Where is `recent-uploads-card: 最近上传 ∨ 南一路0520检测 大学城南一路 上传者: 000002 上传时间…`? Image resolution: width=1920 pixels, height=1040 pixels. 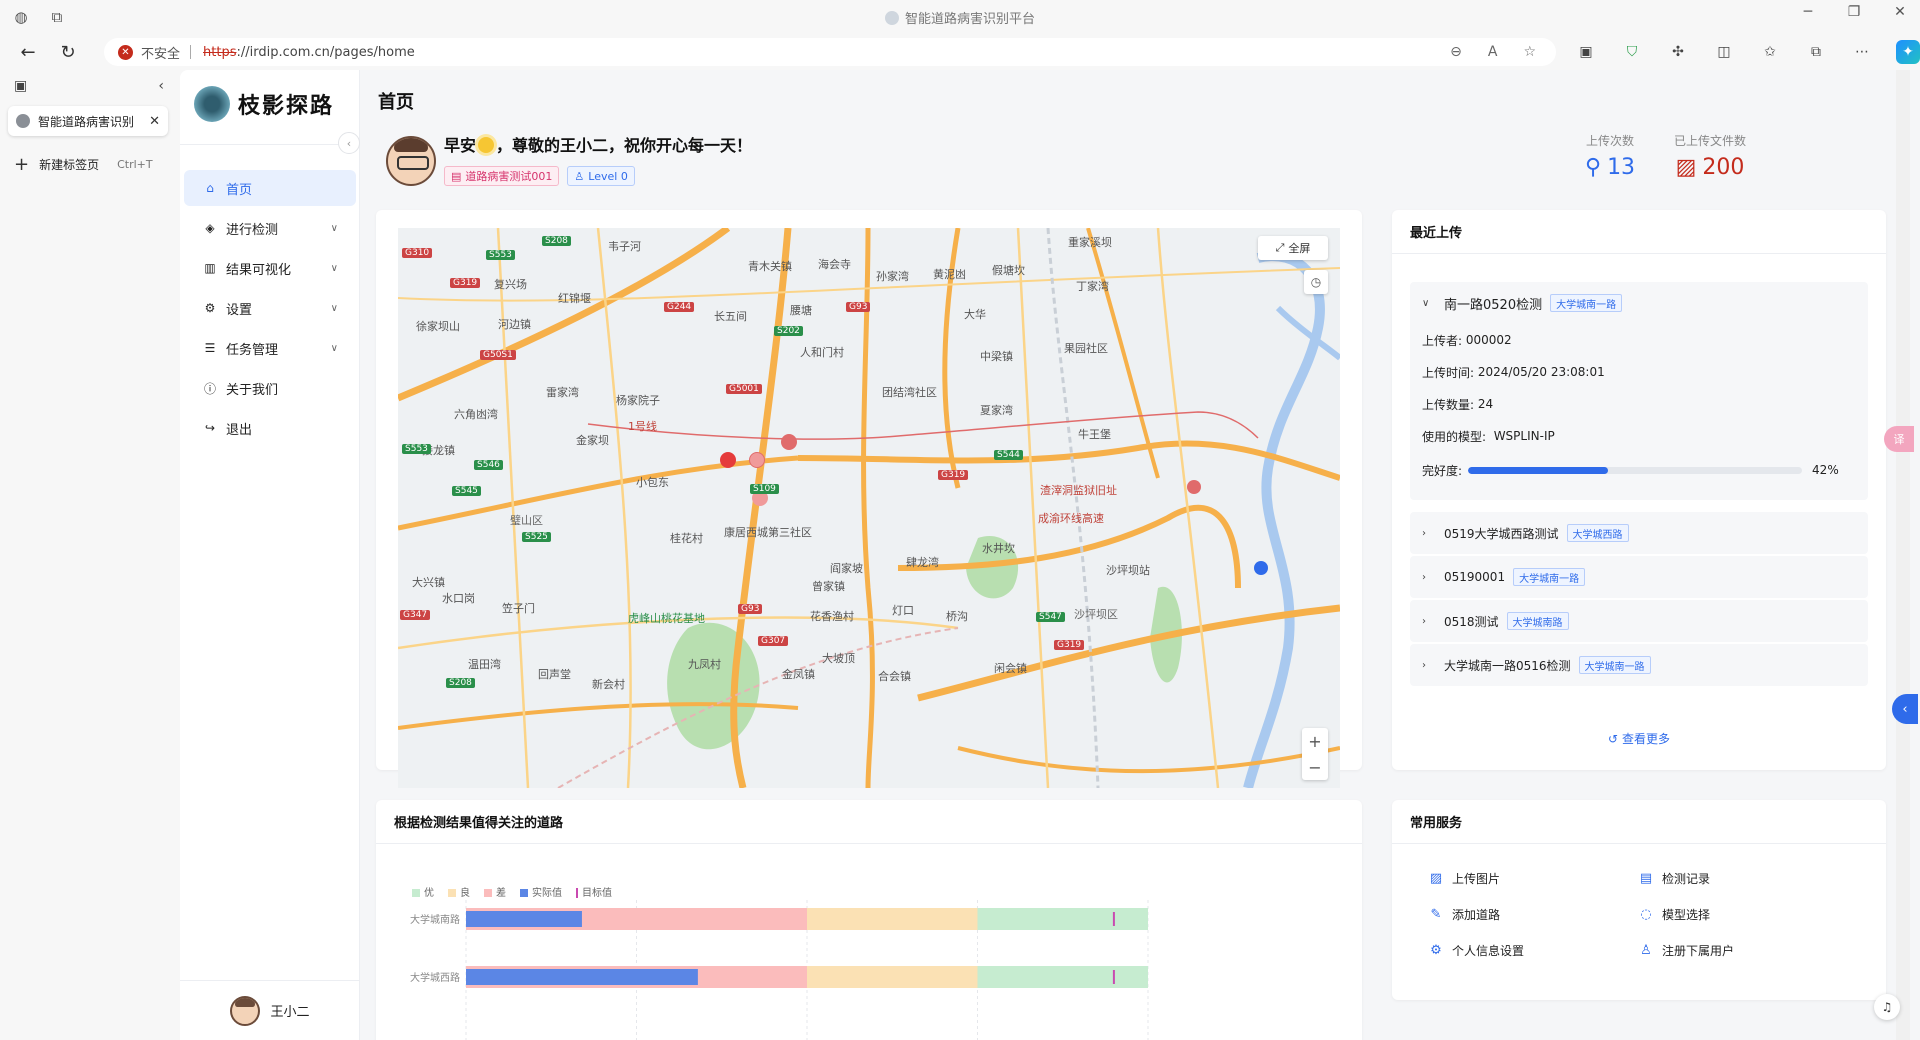 recent-uploads-card: 最近上传 ∨ 南一路0520检测 大学城南一路 上传者: 000002 上传时间… is located at coordinates (1639, 490).